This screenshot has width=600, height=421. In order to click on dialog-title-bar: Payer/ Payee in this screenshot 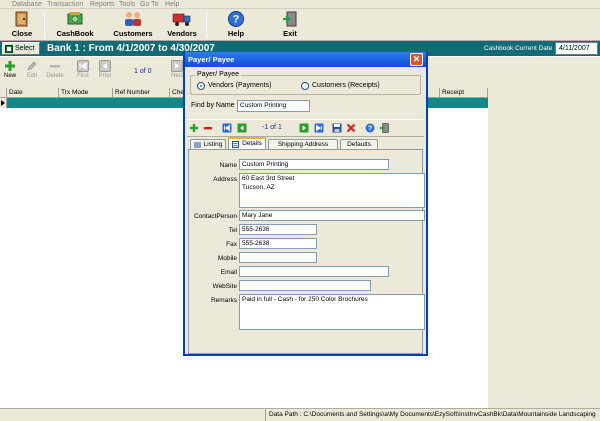, I will do `click(305, 59)`.